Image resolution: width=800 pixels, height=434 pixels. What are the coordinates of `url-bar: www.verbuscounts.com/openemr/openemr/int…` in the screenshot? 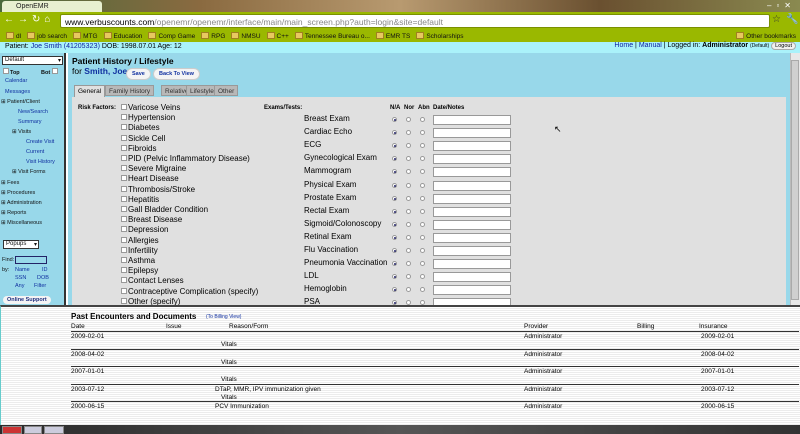 It's located at (415, 21).